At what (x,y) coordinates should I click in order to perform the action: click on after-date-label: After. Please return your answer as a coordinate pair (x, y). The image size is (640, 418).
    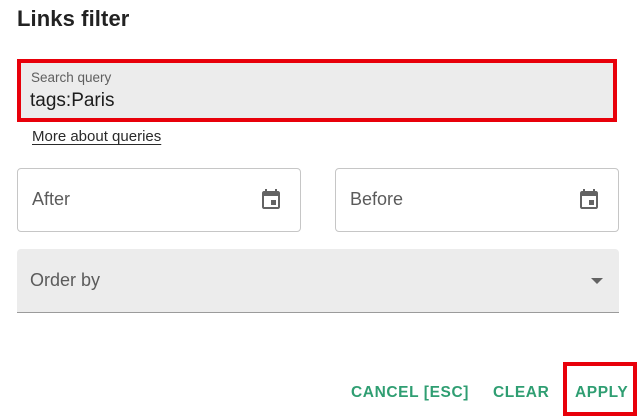
    Looking at the image, I should click on (51, 199).